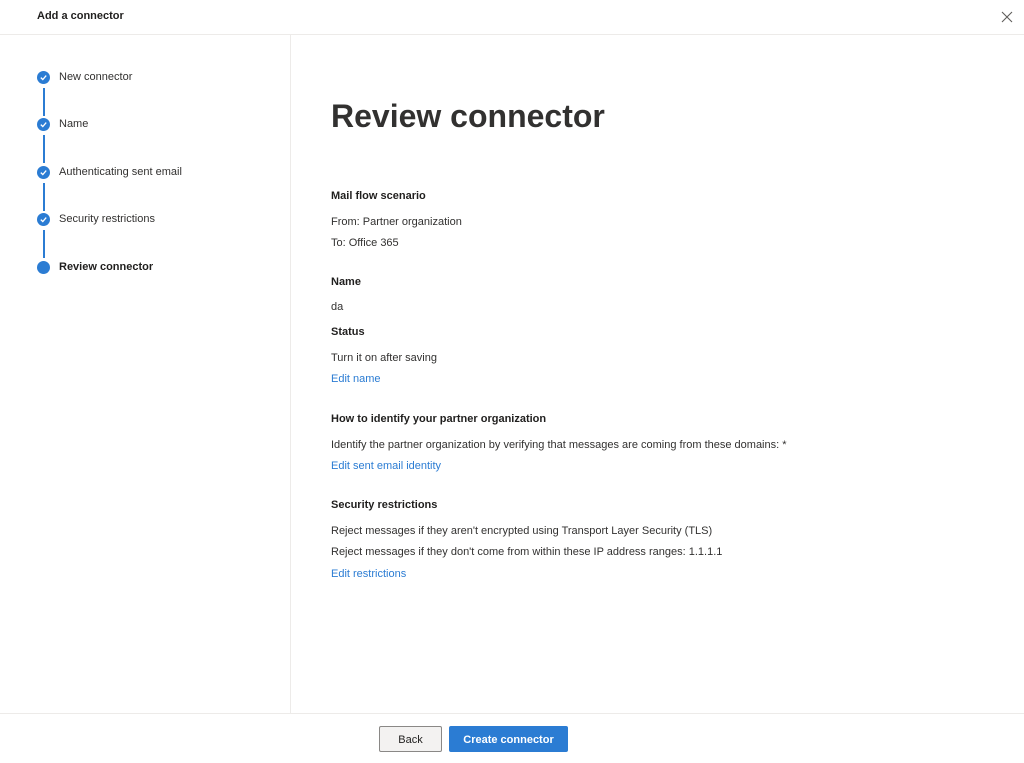  I want to click on create-connector-button: Create connector, so click(508, 739).